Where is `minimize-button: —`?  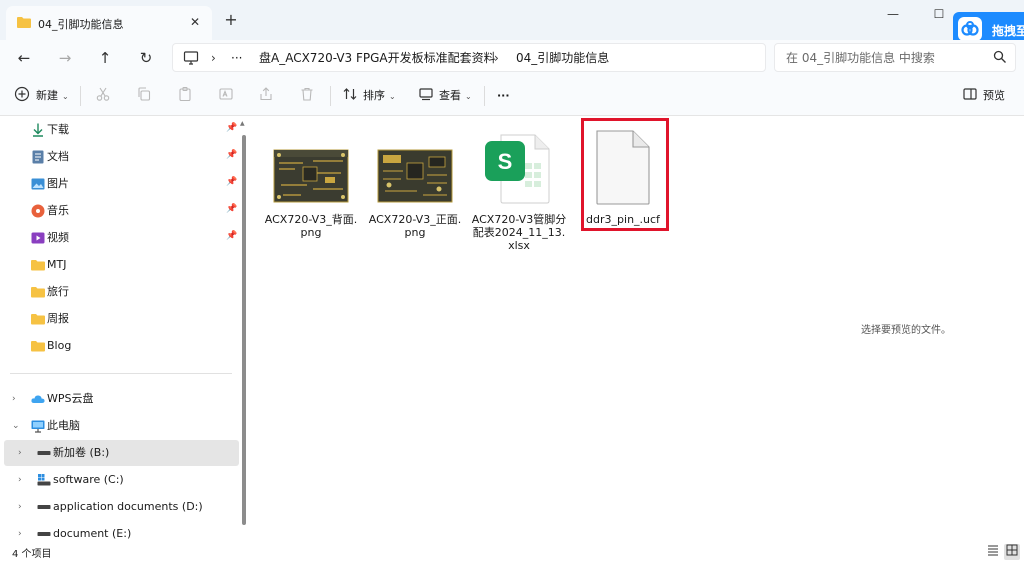 minimize-button: — is located at coordinates (893, 15).